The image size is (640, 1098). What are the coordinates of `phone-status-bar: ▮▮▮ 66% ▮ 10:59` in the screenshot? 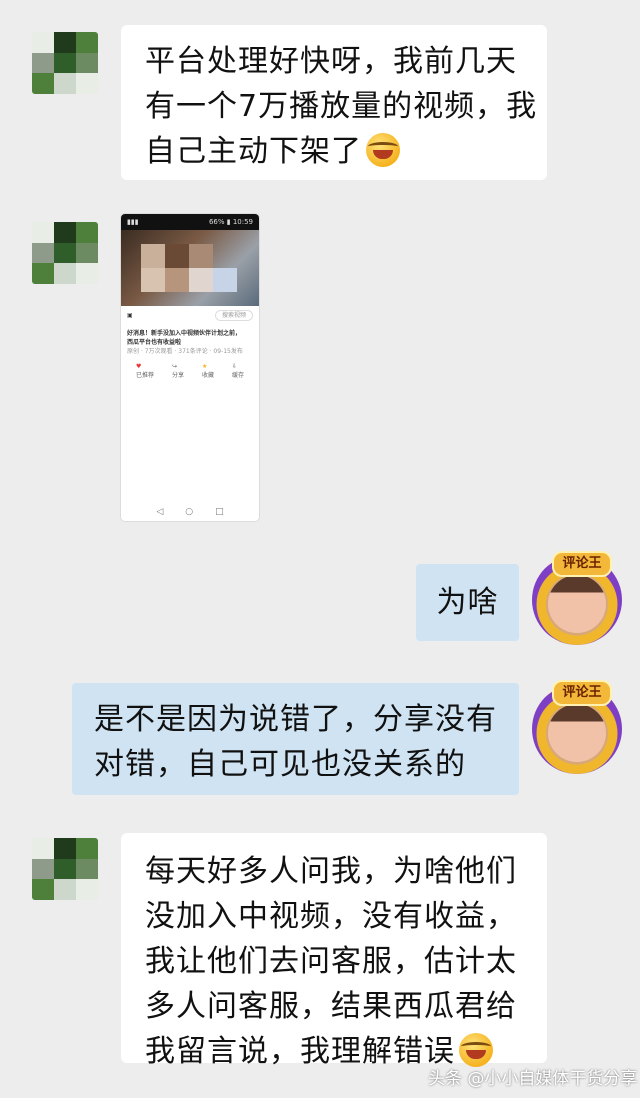 It's located at (190, 222).